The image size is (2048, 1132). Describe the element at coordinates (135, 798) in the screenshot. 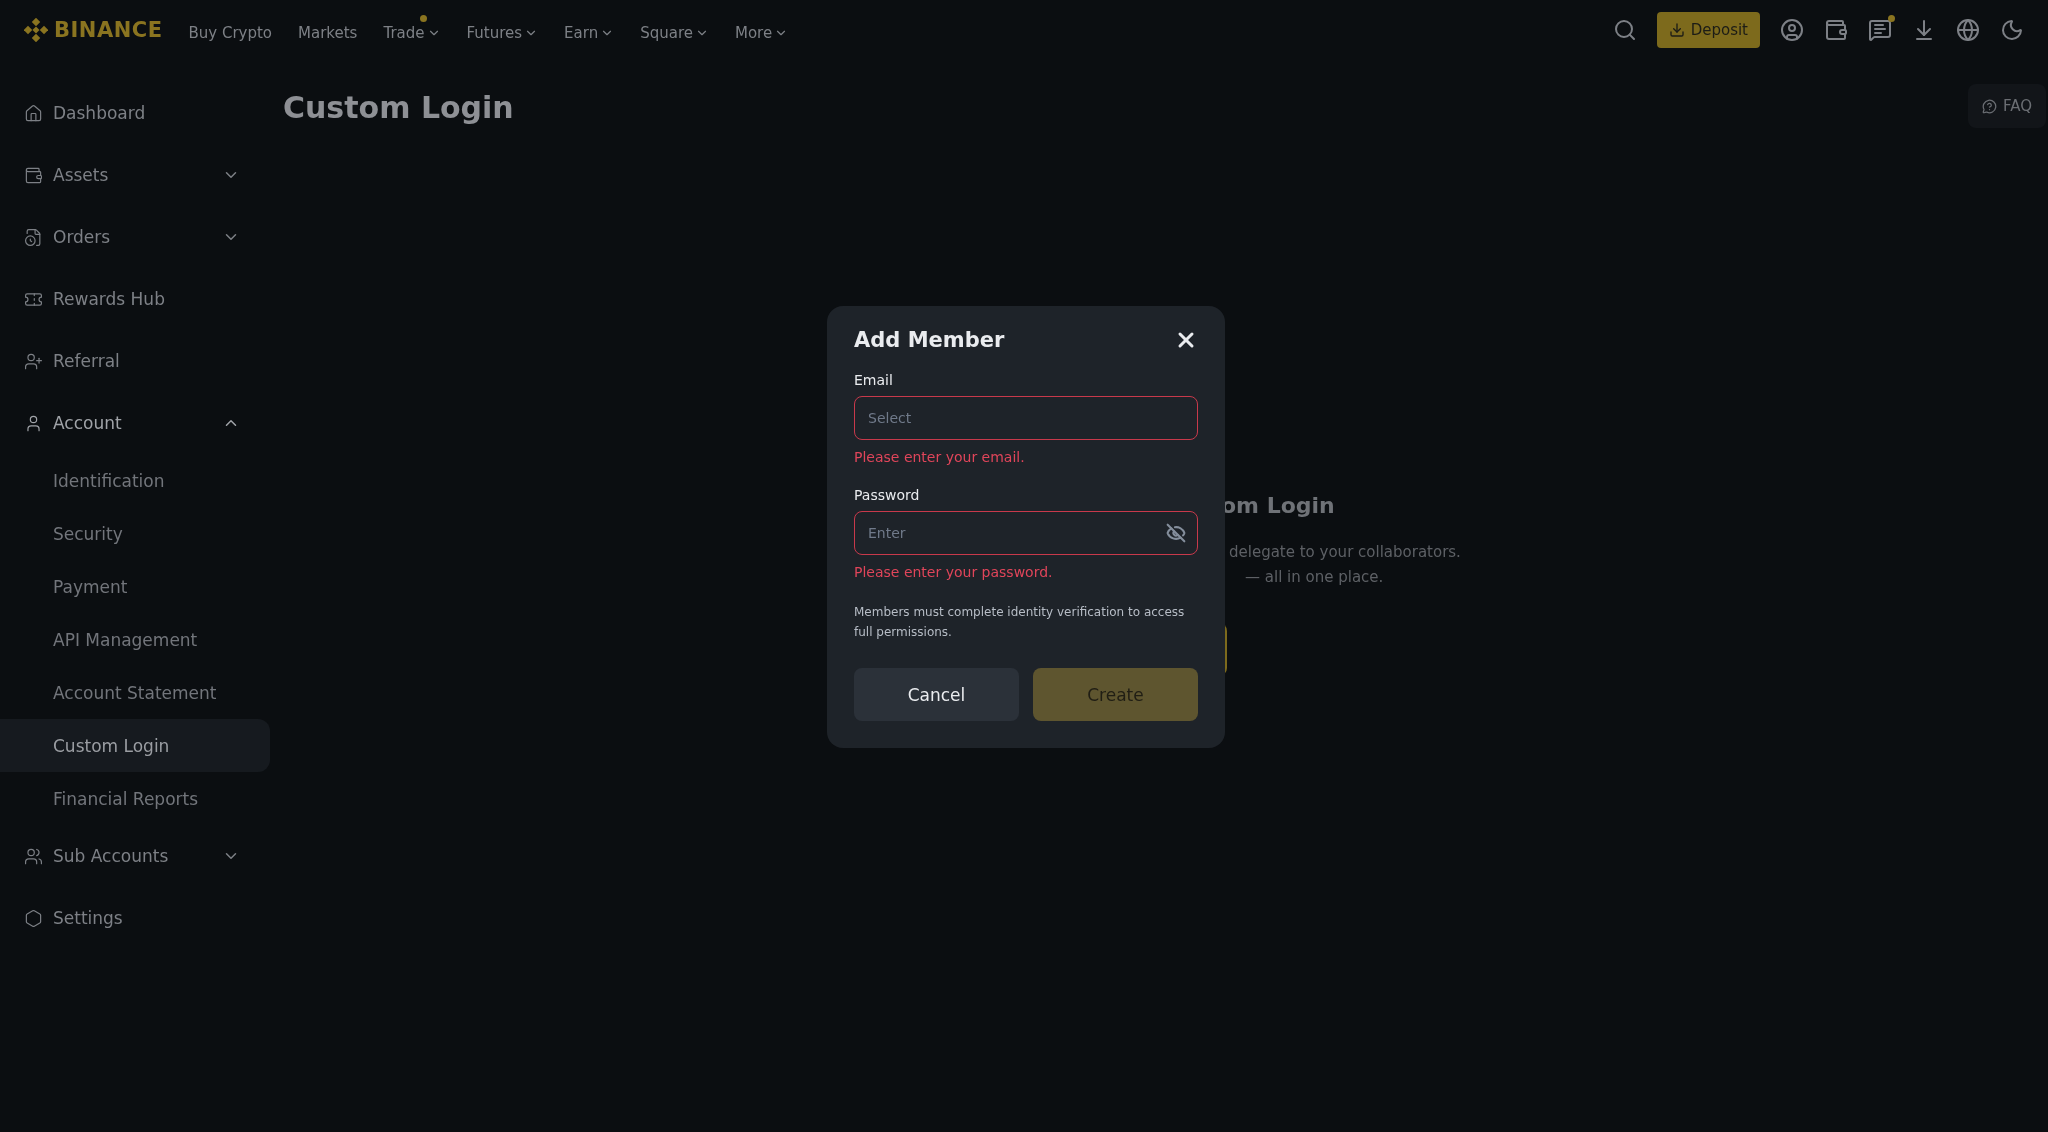

I see `sidebar-subitem: Financial Reports` at that location.